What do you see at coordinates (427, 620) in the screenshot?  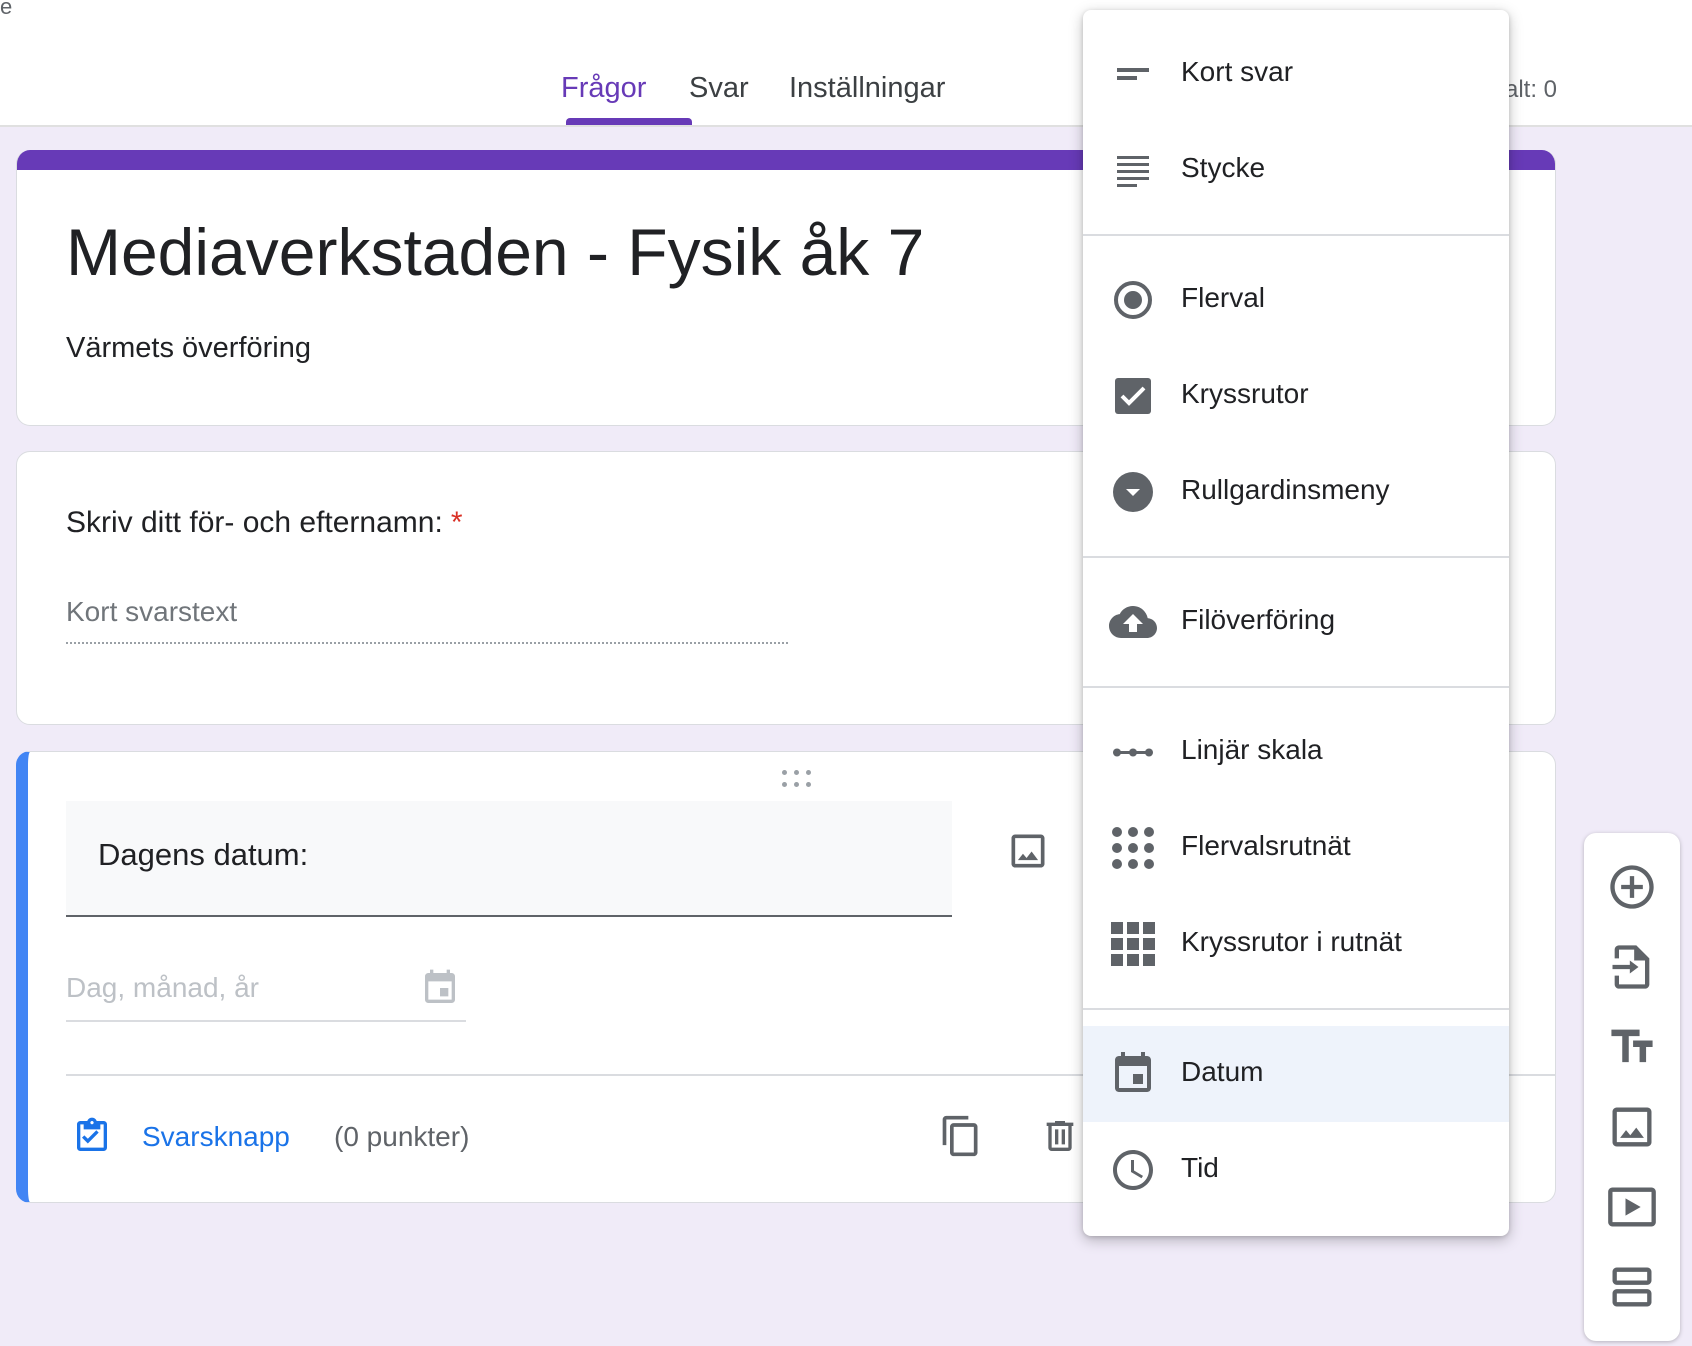 I see `short-answer-placeholder: Kort svarstext` at bounding box center [427, 620].